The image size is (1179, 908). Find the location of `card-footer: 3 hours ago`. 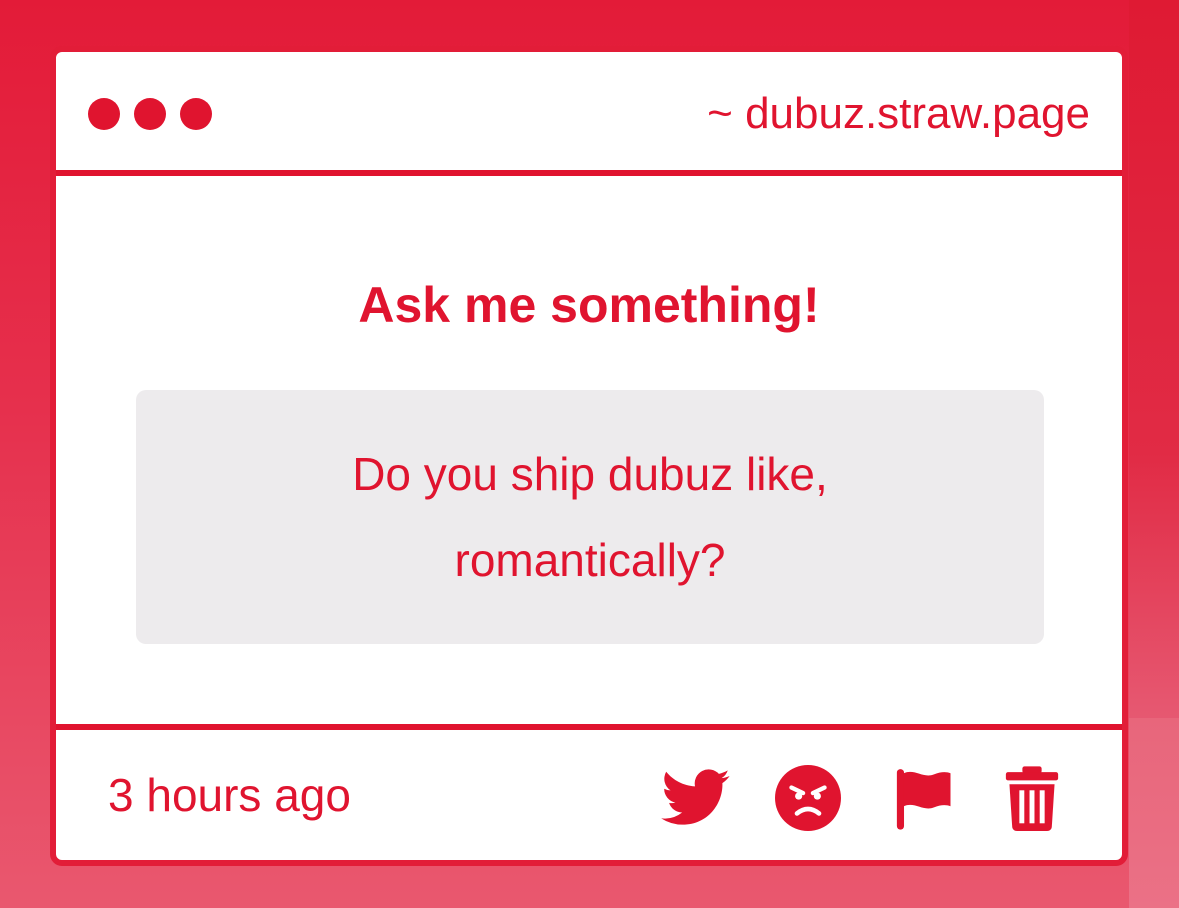

card-footer: 3 hours ago is located at coordinates (589, 792).